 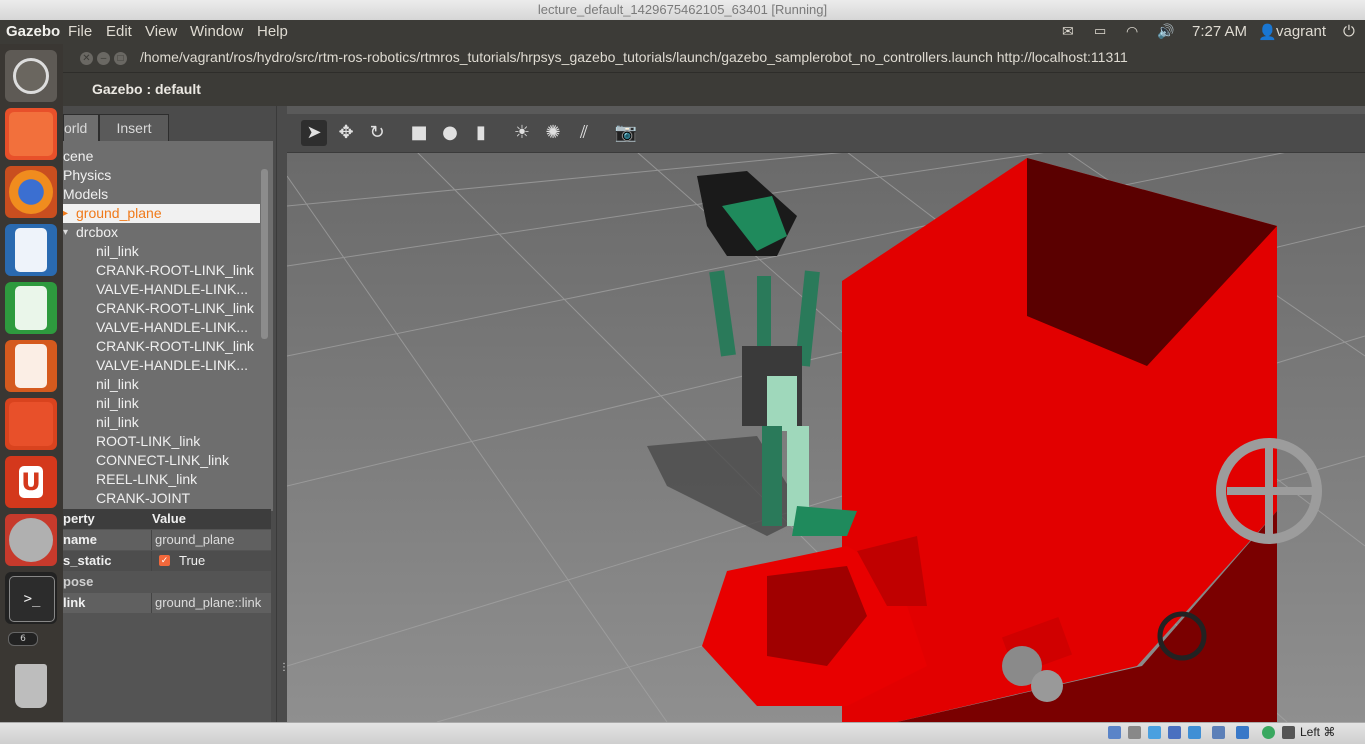 I want to click on hdd-icon, so click(x=1114, y=732).